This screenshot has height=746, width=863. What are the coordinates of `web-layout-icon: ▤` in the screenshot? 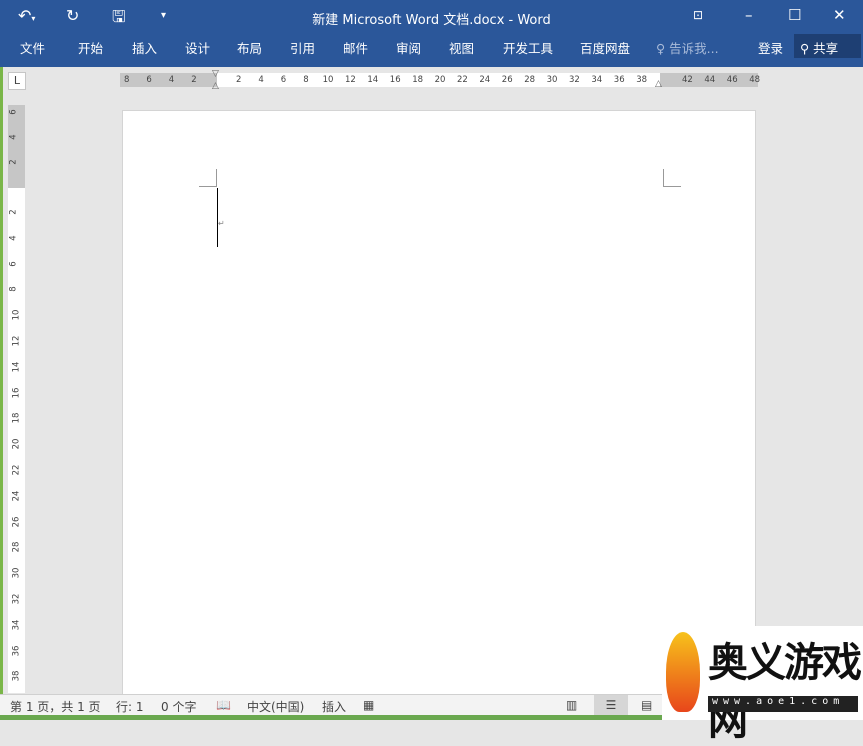 It's located at (646, 705).